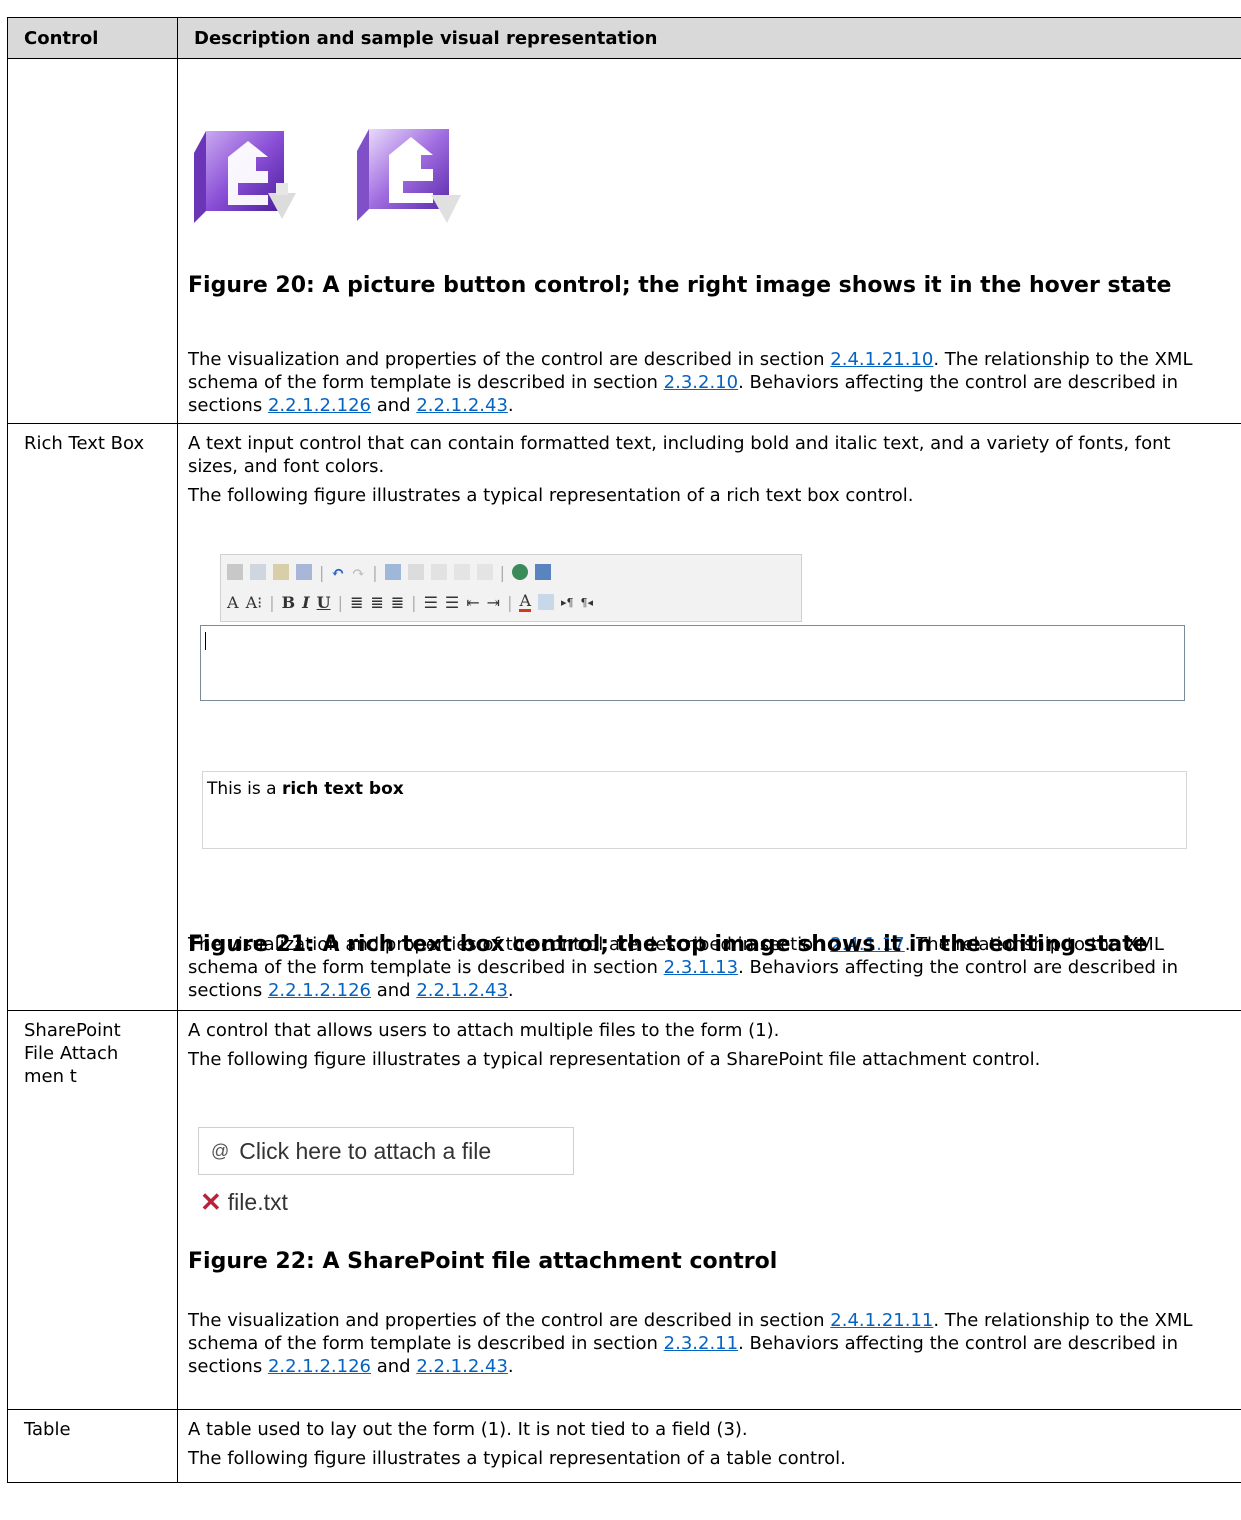  I want to click on toolbar-row-2: A A⁝ | B I U | ≣ ≣ ≣ | ☰ ☰ ⇤ ⇥ | A ▸¶ ¶◂, so click(410, 602).